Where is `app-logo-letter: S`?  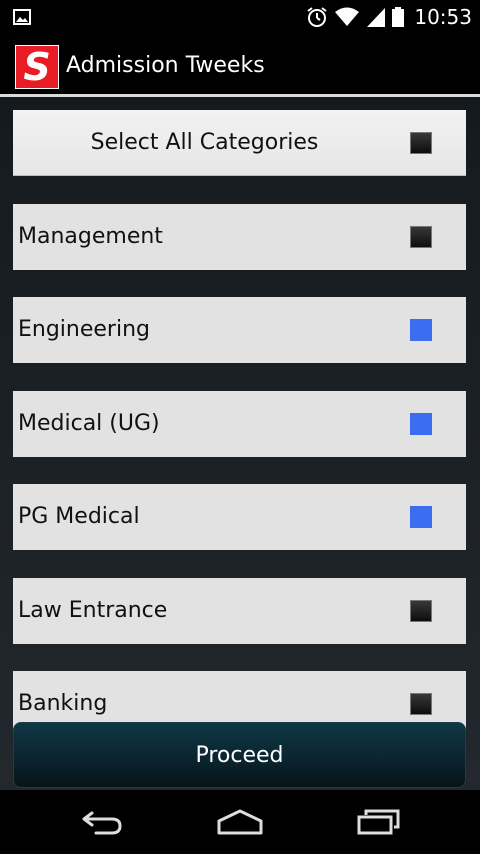 app-logo-letter: S is located at coordinates (37, 67).